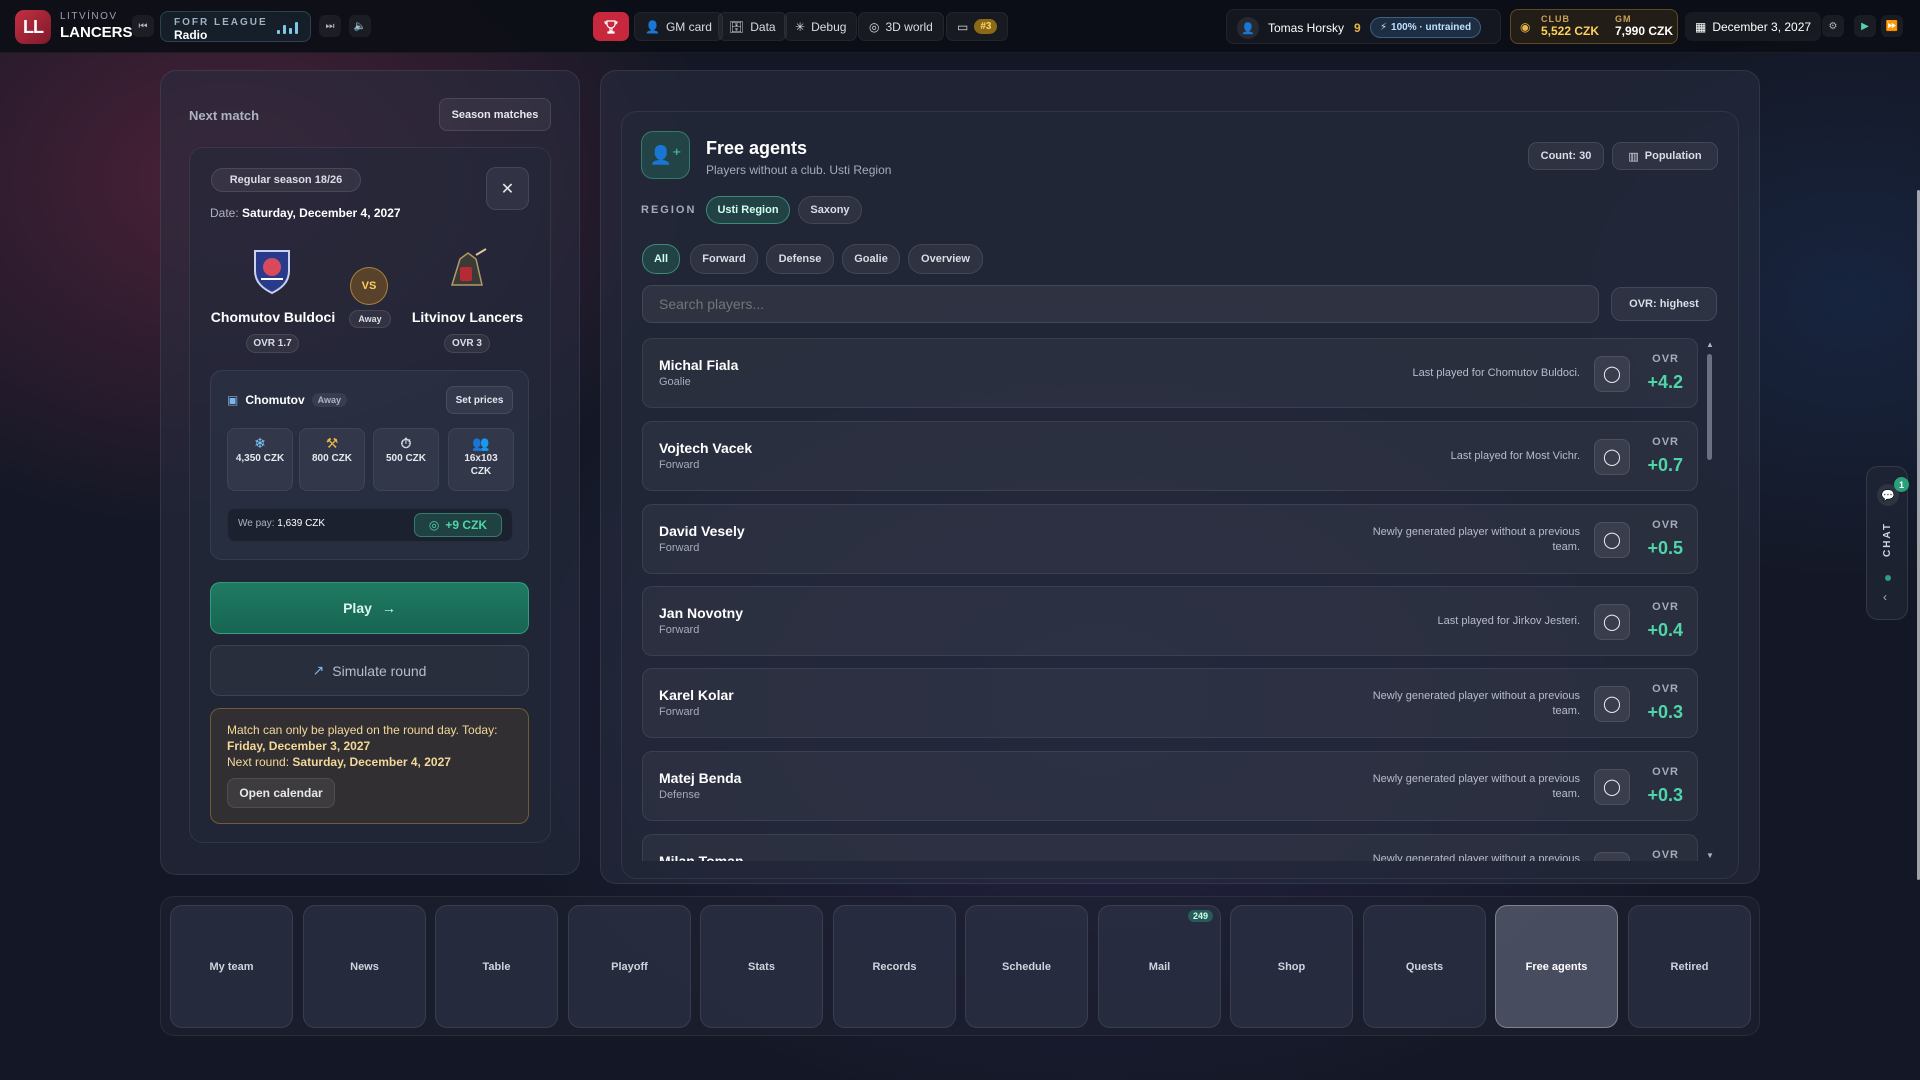  Describe the element at coordinates (1710, 344) in the screenshot. I see `scroll-up-icon: ▲` at that location.